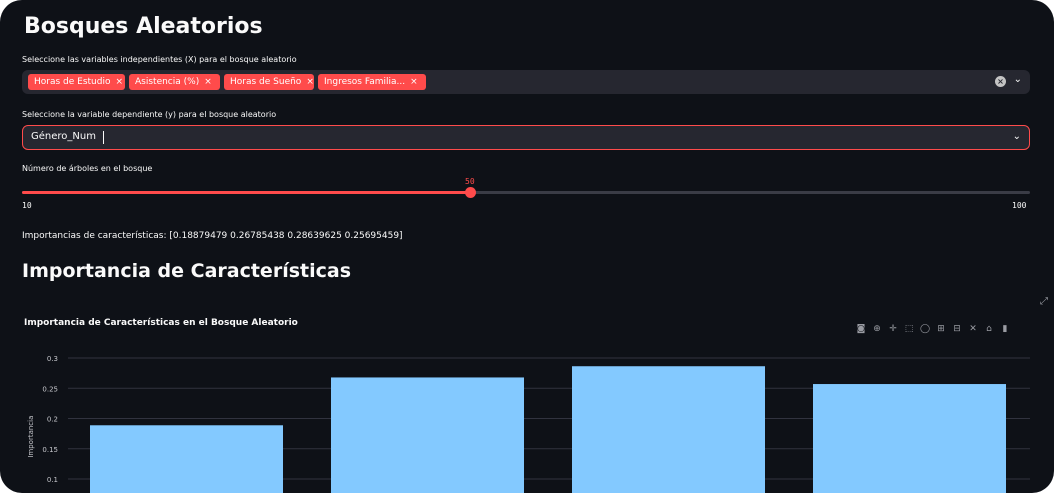 The width and height of the screenshot is (1054, 493). What do you see at coordinates (1000, 81) in the screenshot?
I see `clear-all-icon: ×` at bounding box center [1000, 81].